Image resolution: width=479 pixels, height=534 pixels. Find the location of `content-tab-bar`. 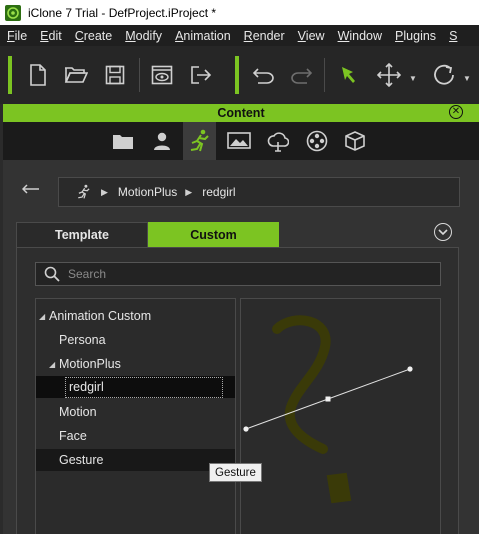

content-tab-bar is located at coordinates (241, 141).